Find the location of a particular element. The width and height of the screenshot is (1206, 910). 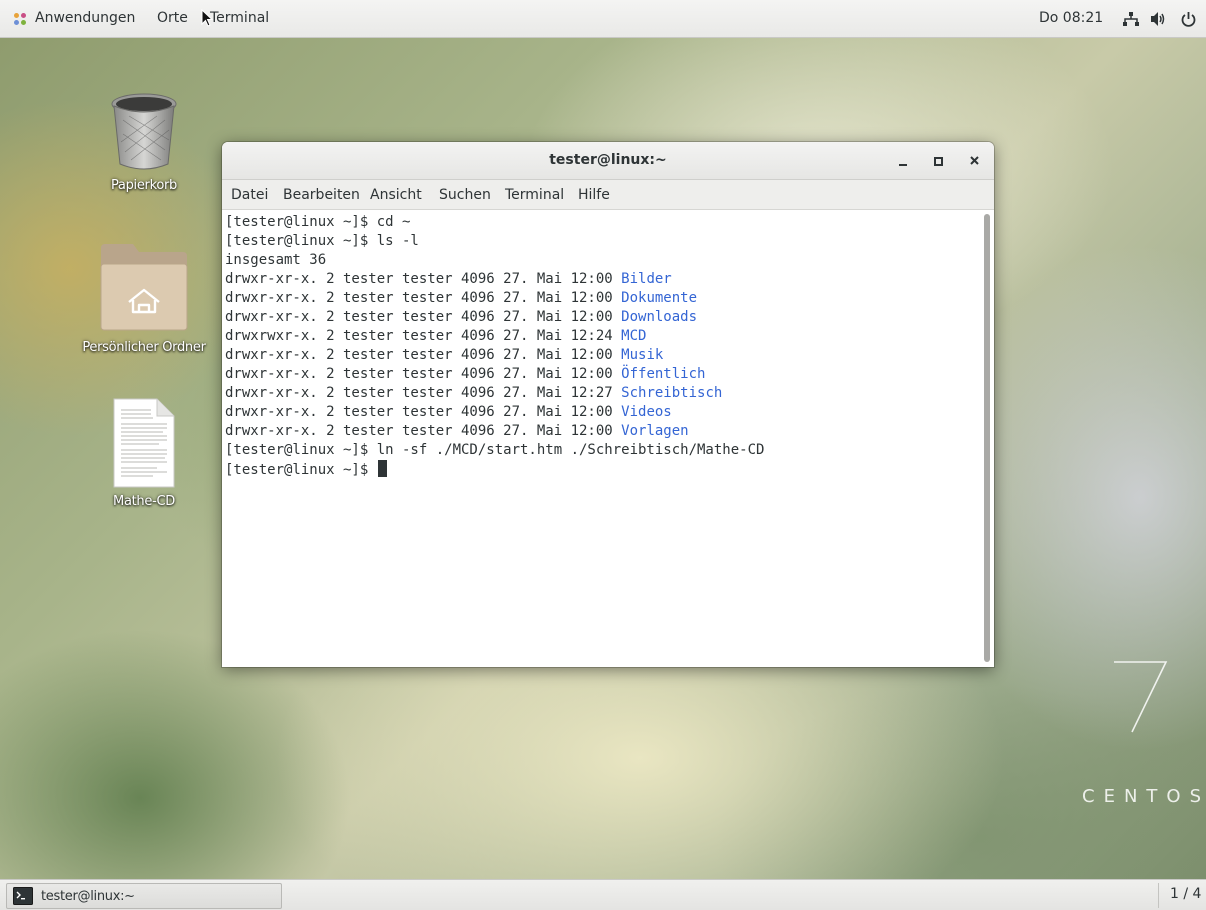

menu-suchen: Suchen is located at coordinates (465, 195).